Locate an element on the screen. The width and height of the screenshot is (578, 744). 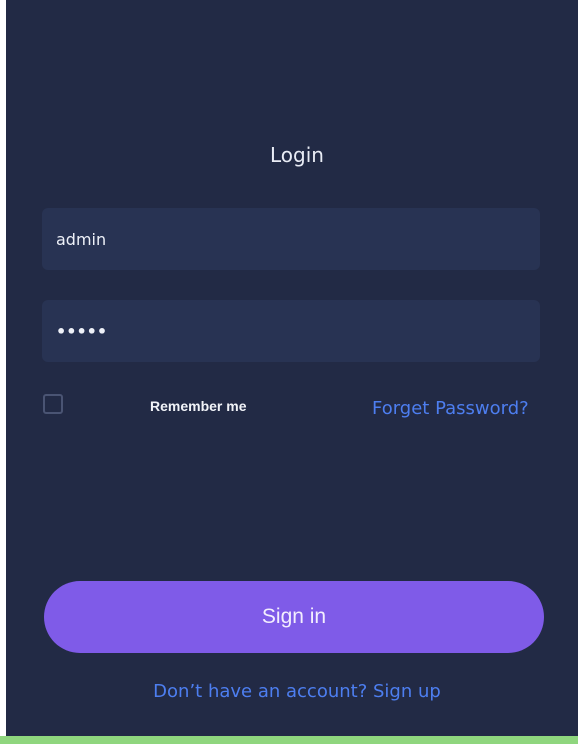
remember-checkbox is located at coordinates (53, 404).